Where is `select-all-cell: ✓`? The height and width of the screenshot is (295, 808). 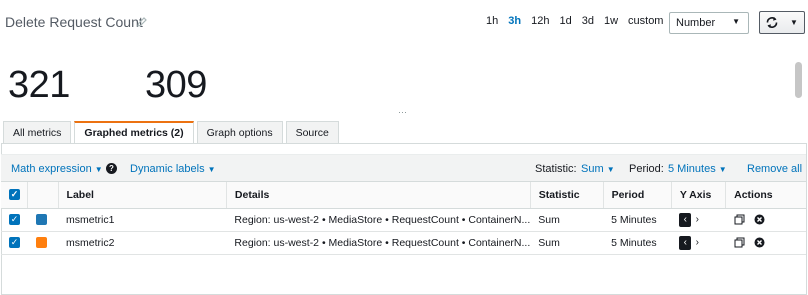
select-all-cell: ✓ is located at coordinates (15, 195).